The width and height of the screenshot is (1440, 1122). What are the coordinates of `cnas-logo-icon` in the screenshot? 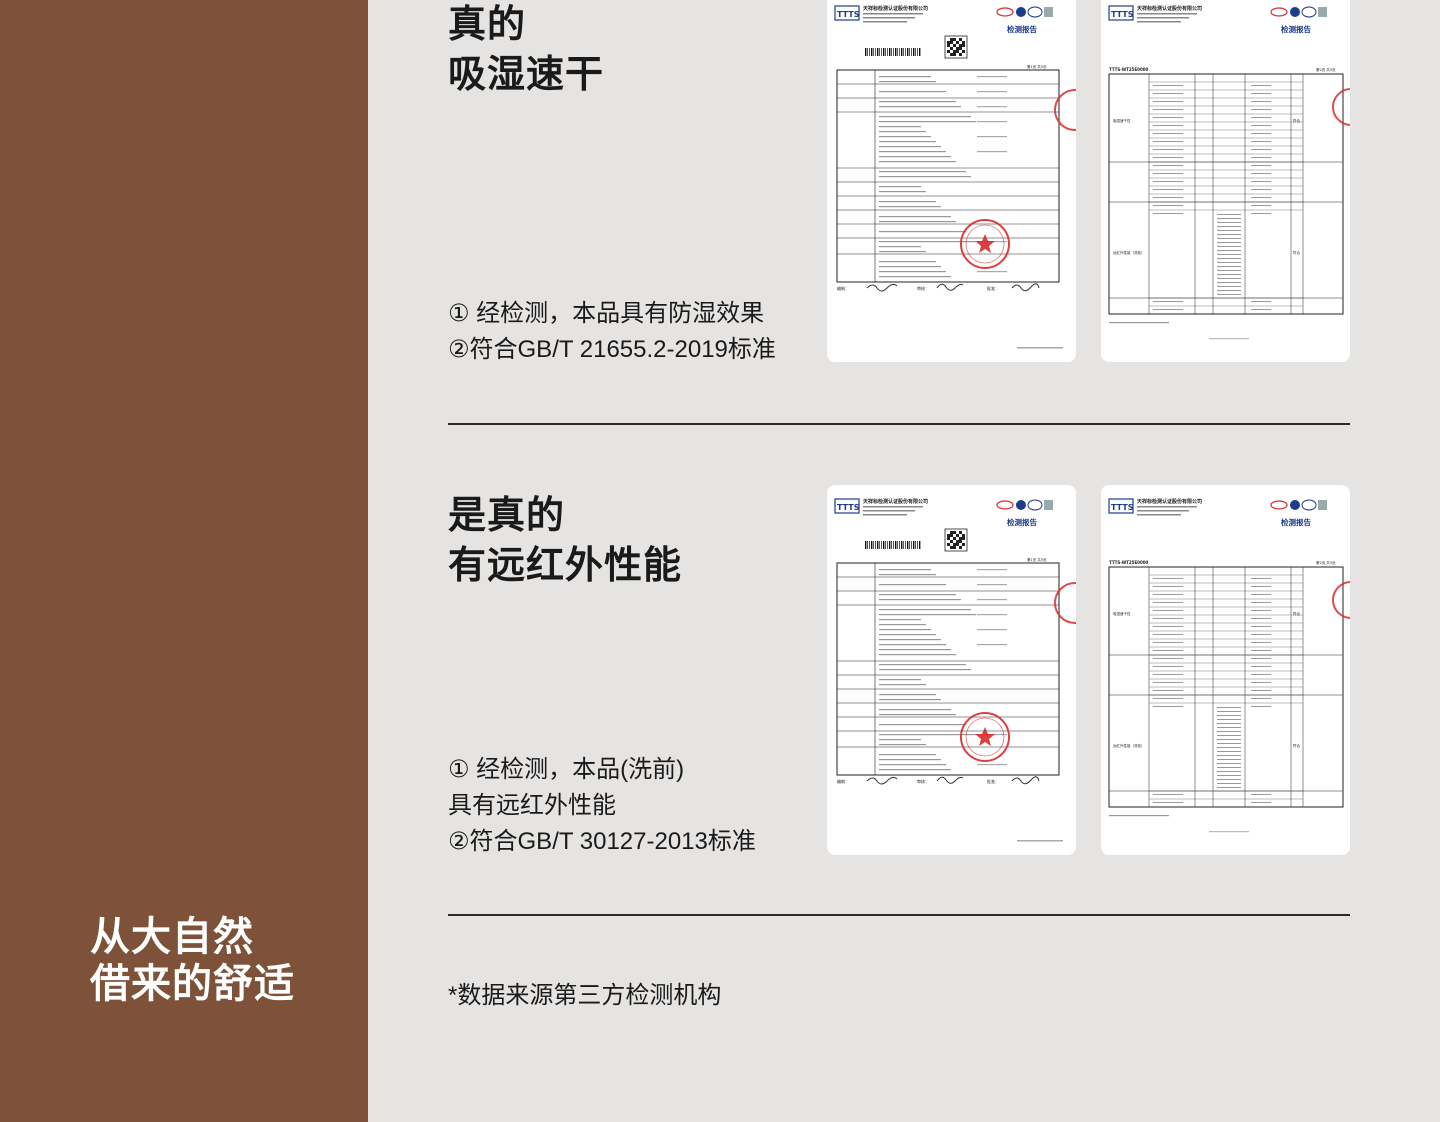 It's located at (1035, 505).